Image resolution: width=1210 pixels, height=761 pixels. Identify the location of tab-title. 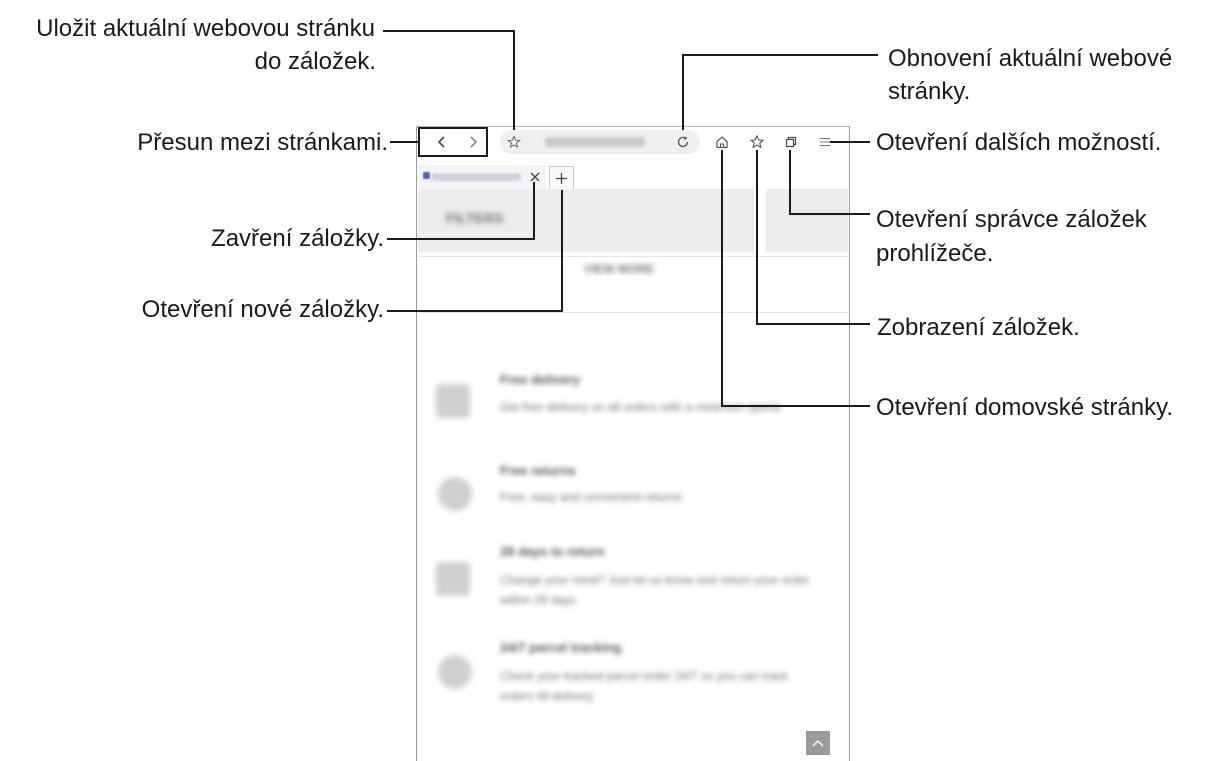
(476, 177).